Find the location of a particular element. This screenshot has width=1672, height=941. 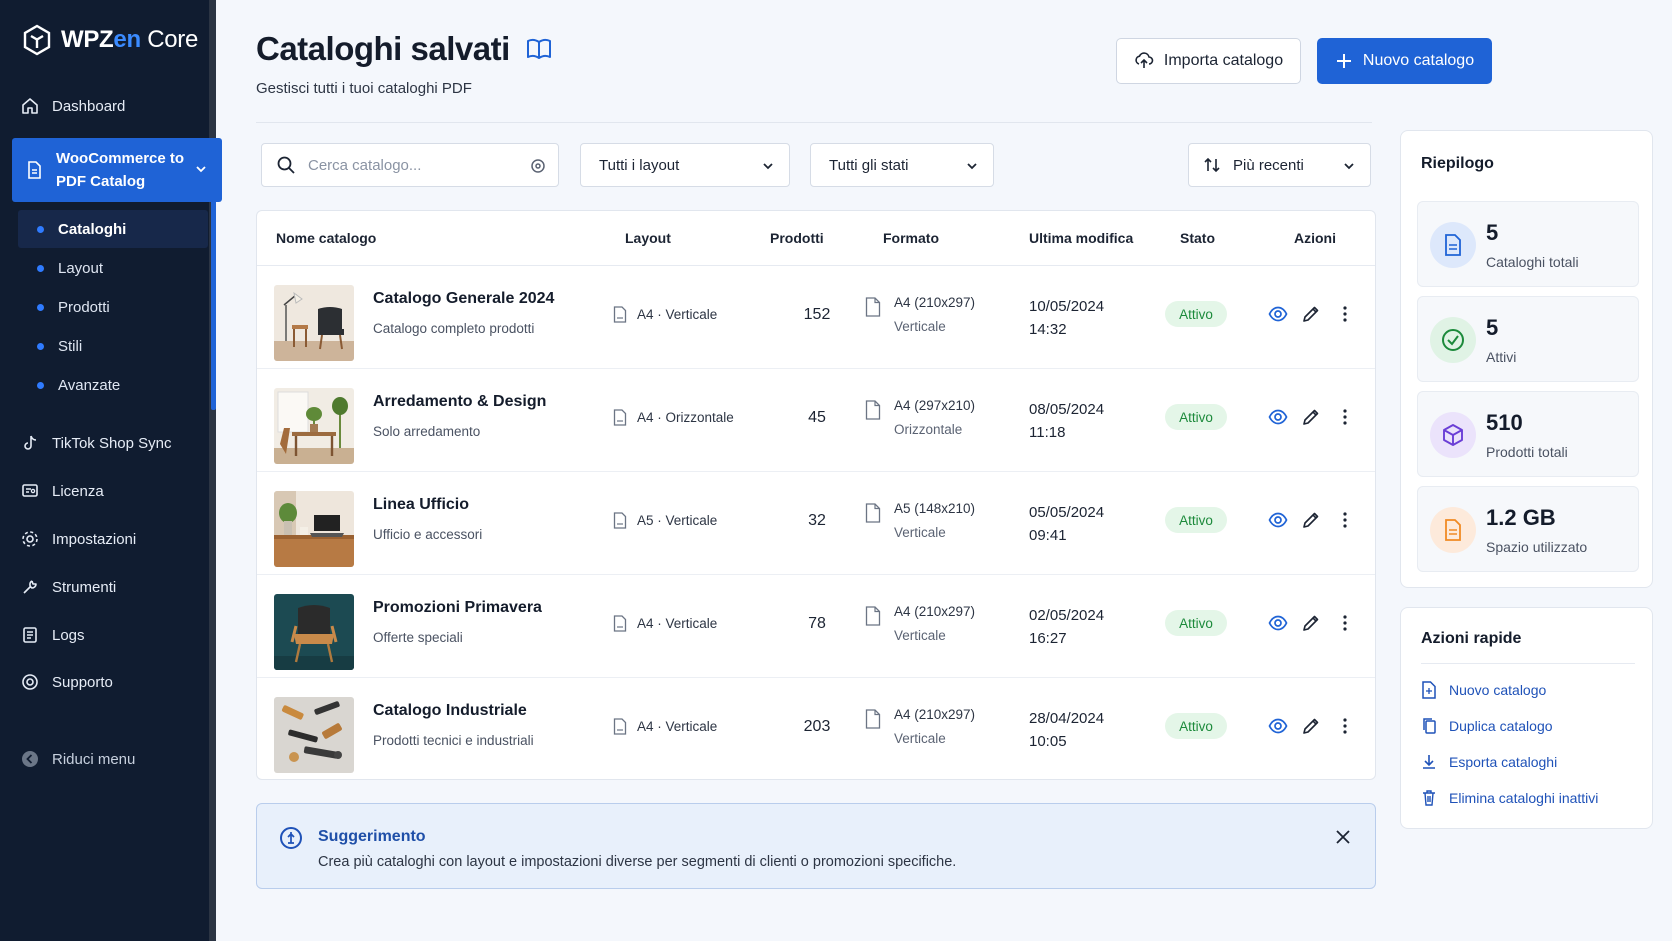

sidebar-item-strumenti: Strumenti is located at coordinates (68, 587).